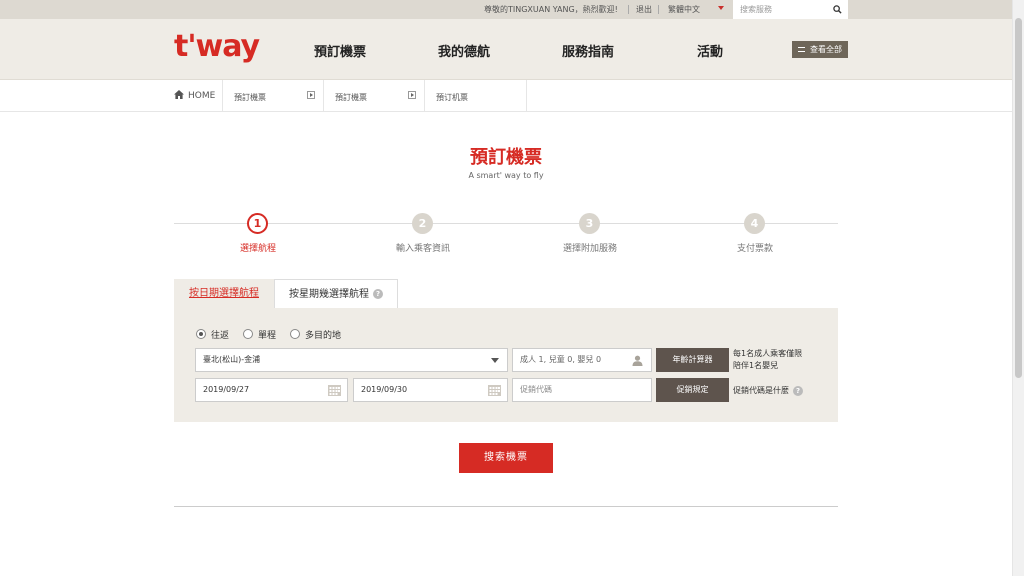 This screenshot has height=576, width=1024. I want to click on home-icon, so click(179, 94).